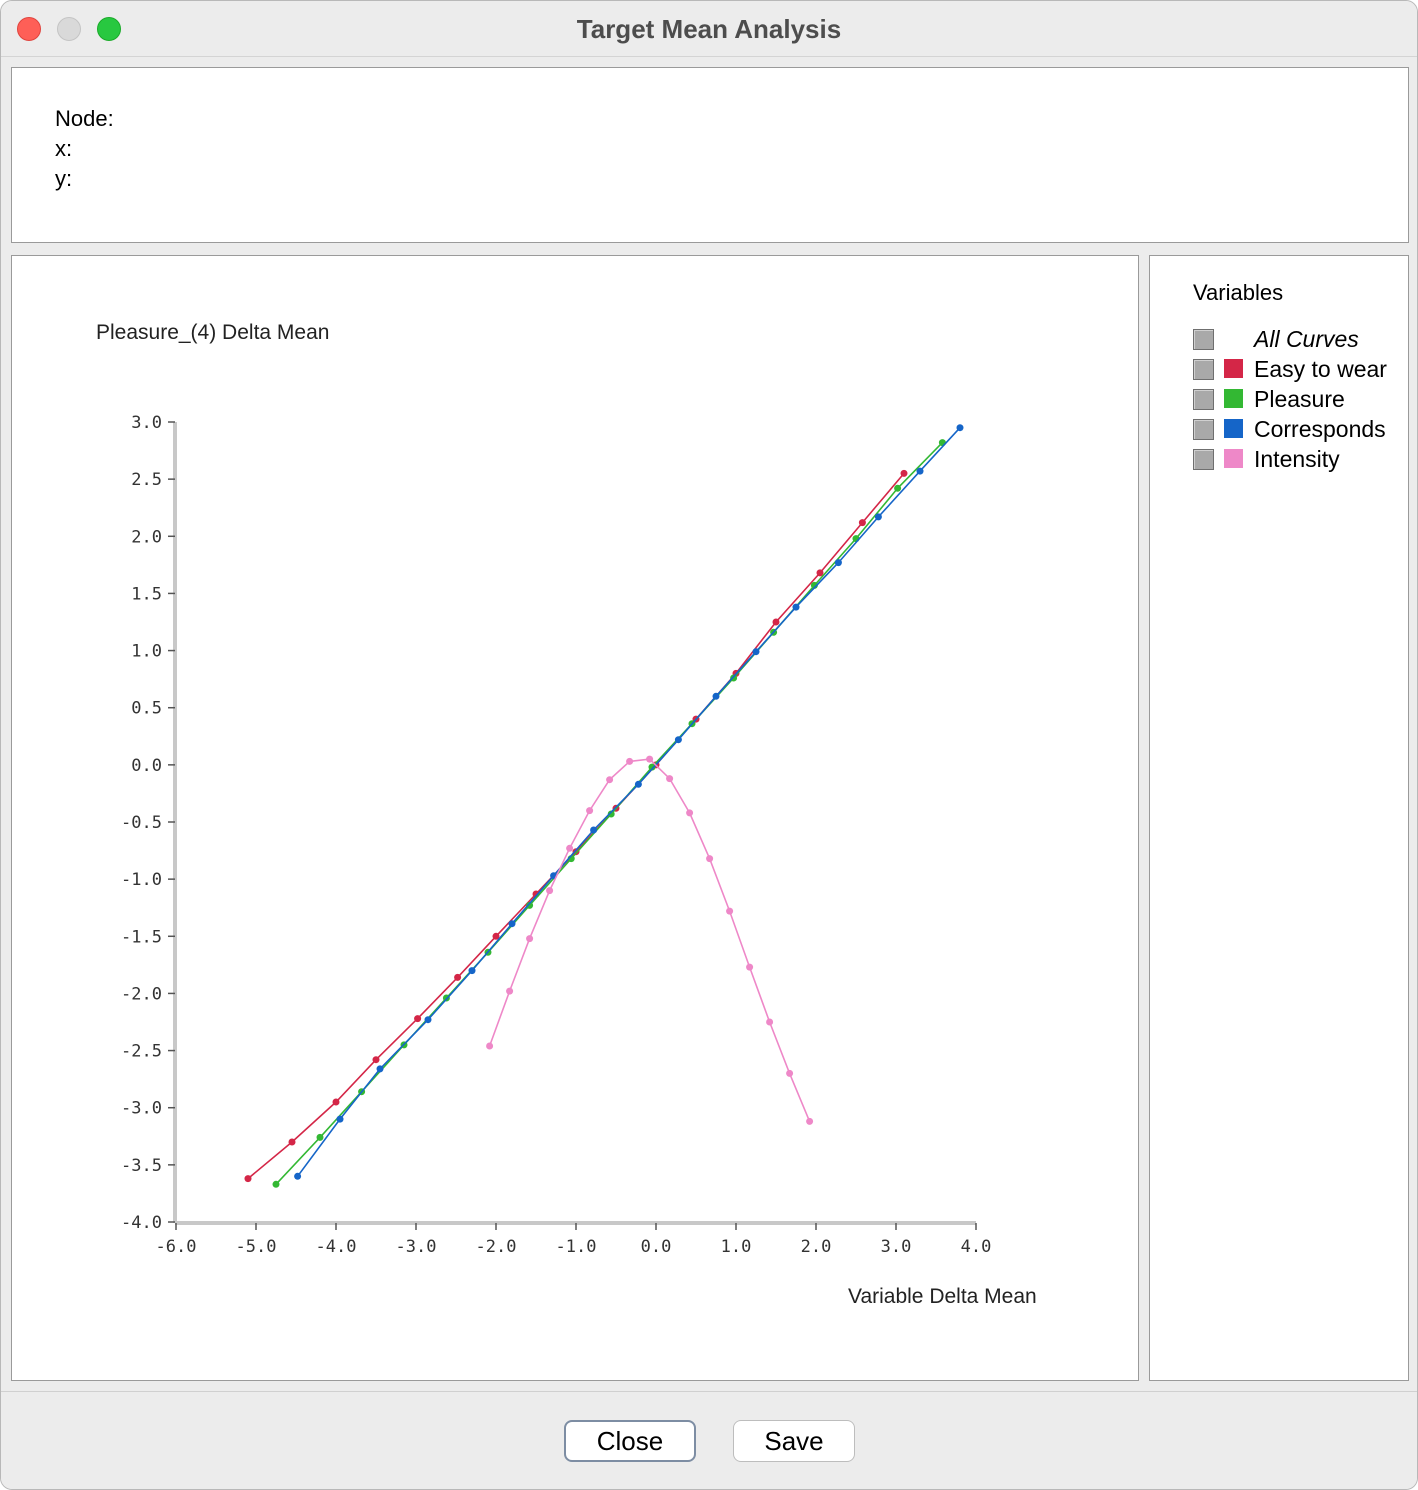  I want to click on title-bar: Target Mean Analysis, so click(709, 29).